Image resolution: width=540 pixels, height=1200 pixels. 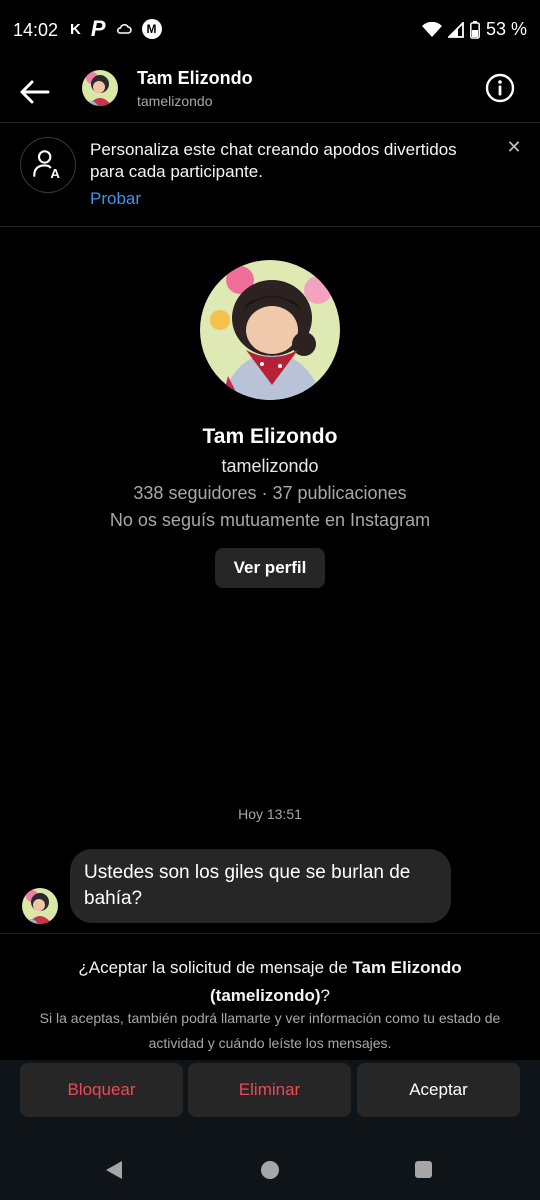 What do you see at coordinates (100, 88) in the screenshot?
I see `header-avatar` at bounding box center [100, 88].